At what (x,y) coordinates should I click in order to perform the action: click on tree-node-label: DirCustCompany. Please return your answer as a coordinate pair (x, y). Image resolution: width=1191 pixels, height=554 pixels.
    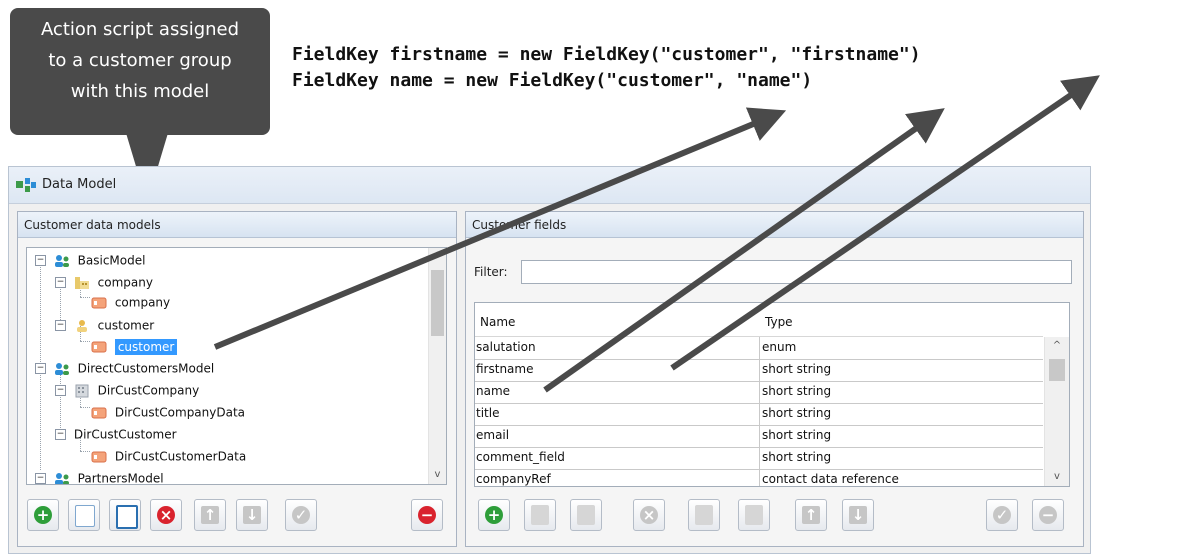
    Looking at the image, I should click on (148, 390).